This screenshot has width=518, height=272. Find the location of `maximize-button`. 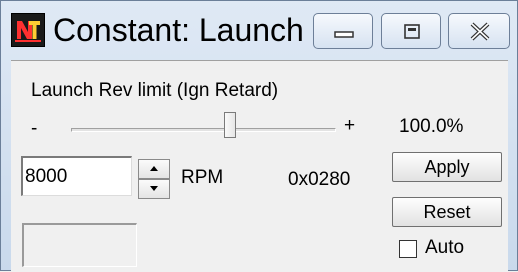

maximize-button is located at coordinates (411, 31).